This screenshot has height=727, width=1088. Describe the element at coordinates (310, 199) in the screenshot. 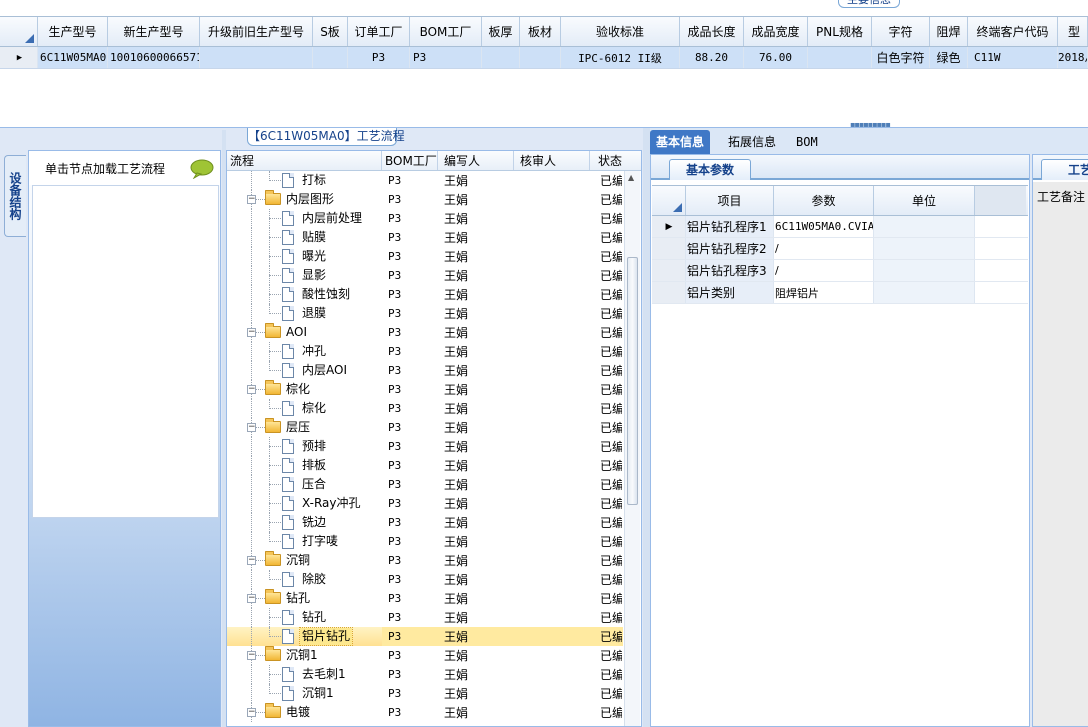

I see `tree-node-label: 内层图形` at that location.